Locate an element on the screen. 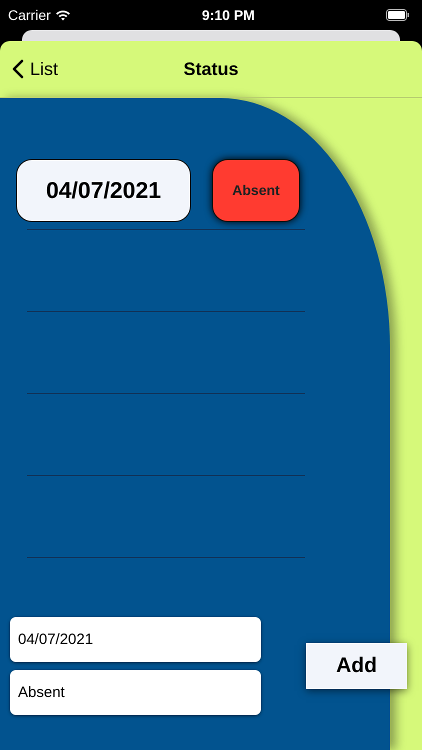  add-button: Add is located at coordinates (356, 666).